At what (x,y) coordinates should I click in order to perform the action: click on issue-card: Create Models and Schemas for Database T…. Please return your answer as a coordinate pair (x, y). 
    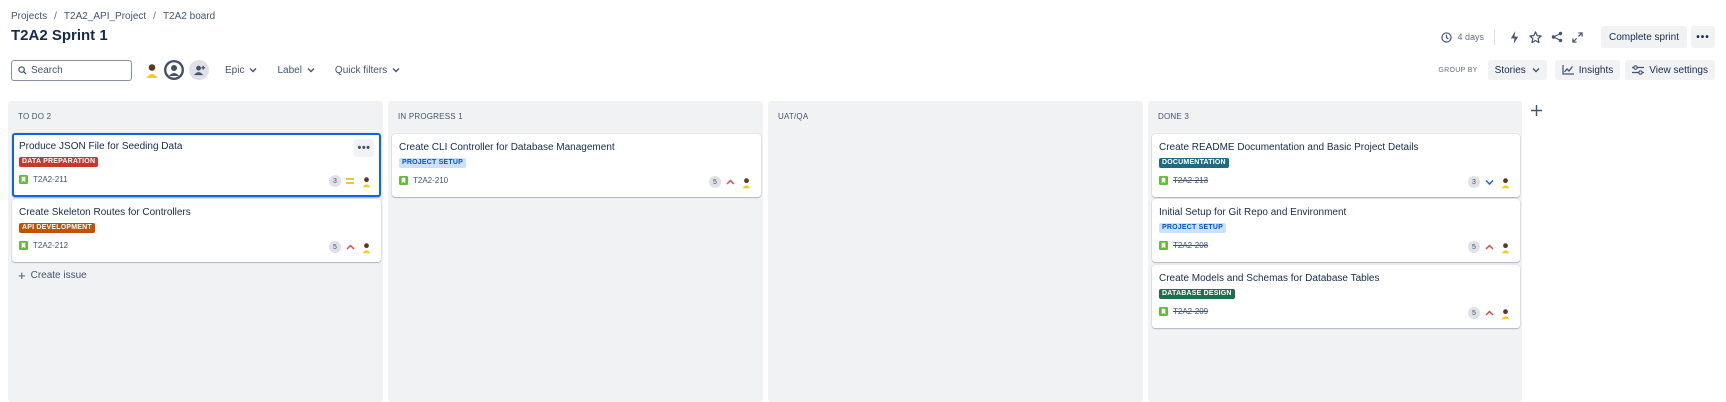
    Looking at the image, I should click on (1336, 296).